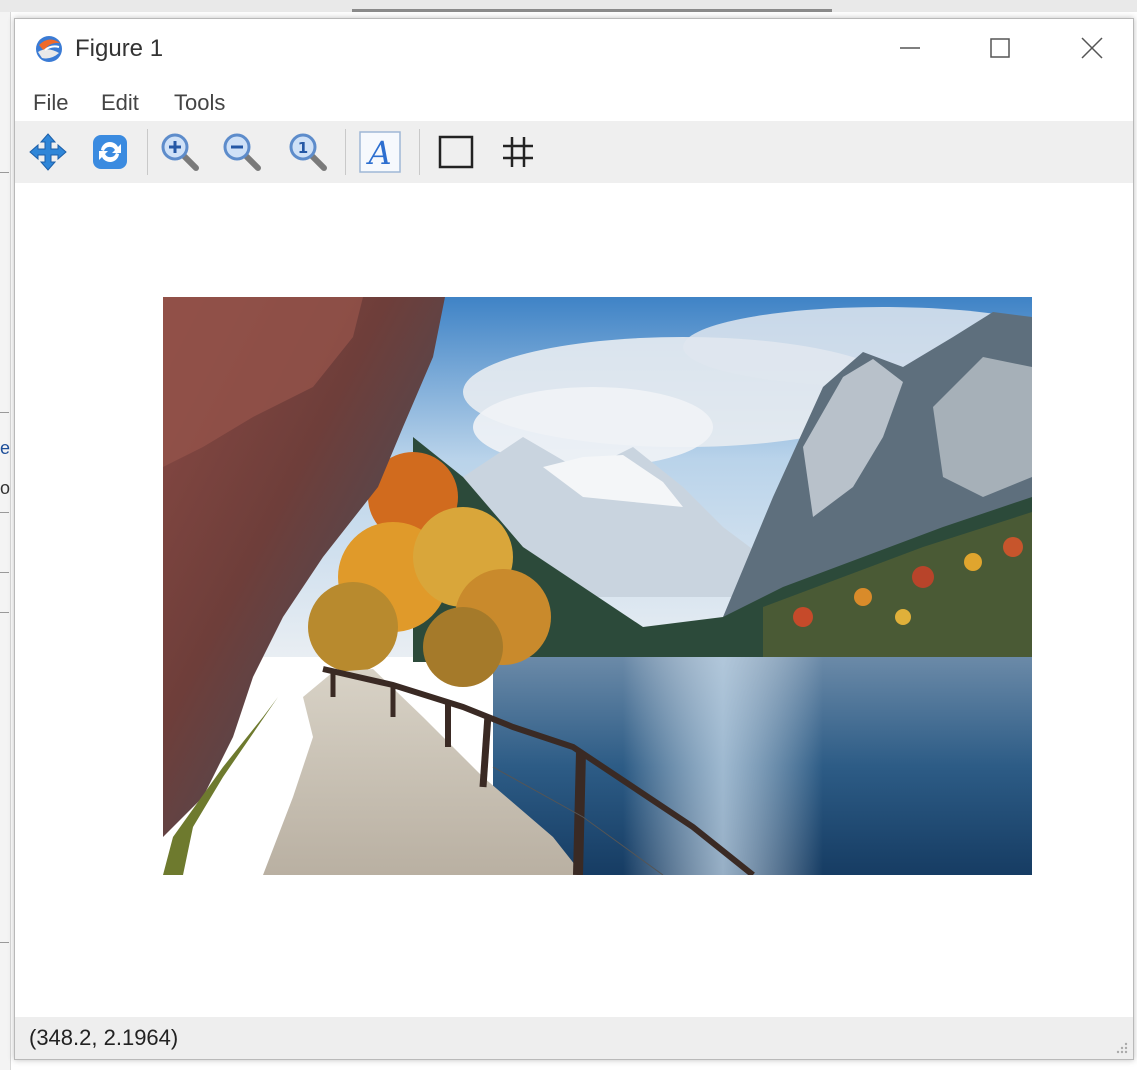  I want to click on zoom-in-button, so click(180, 152).